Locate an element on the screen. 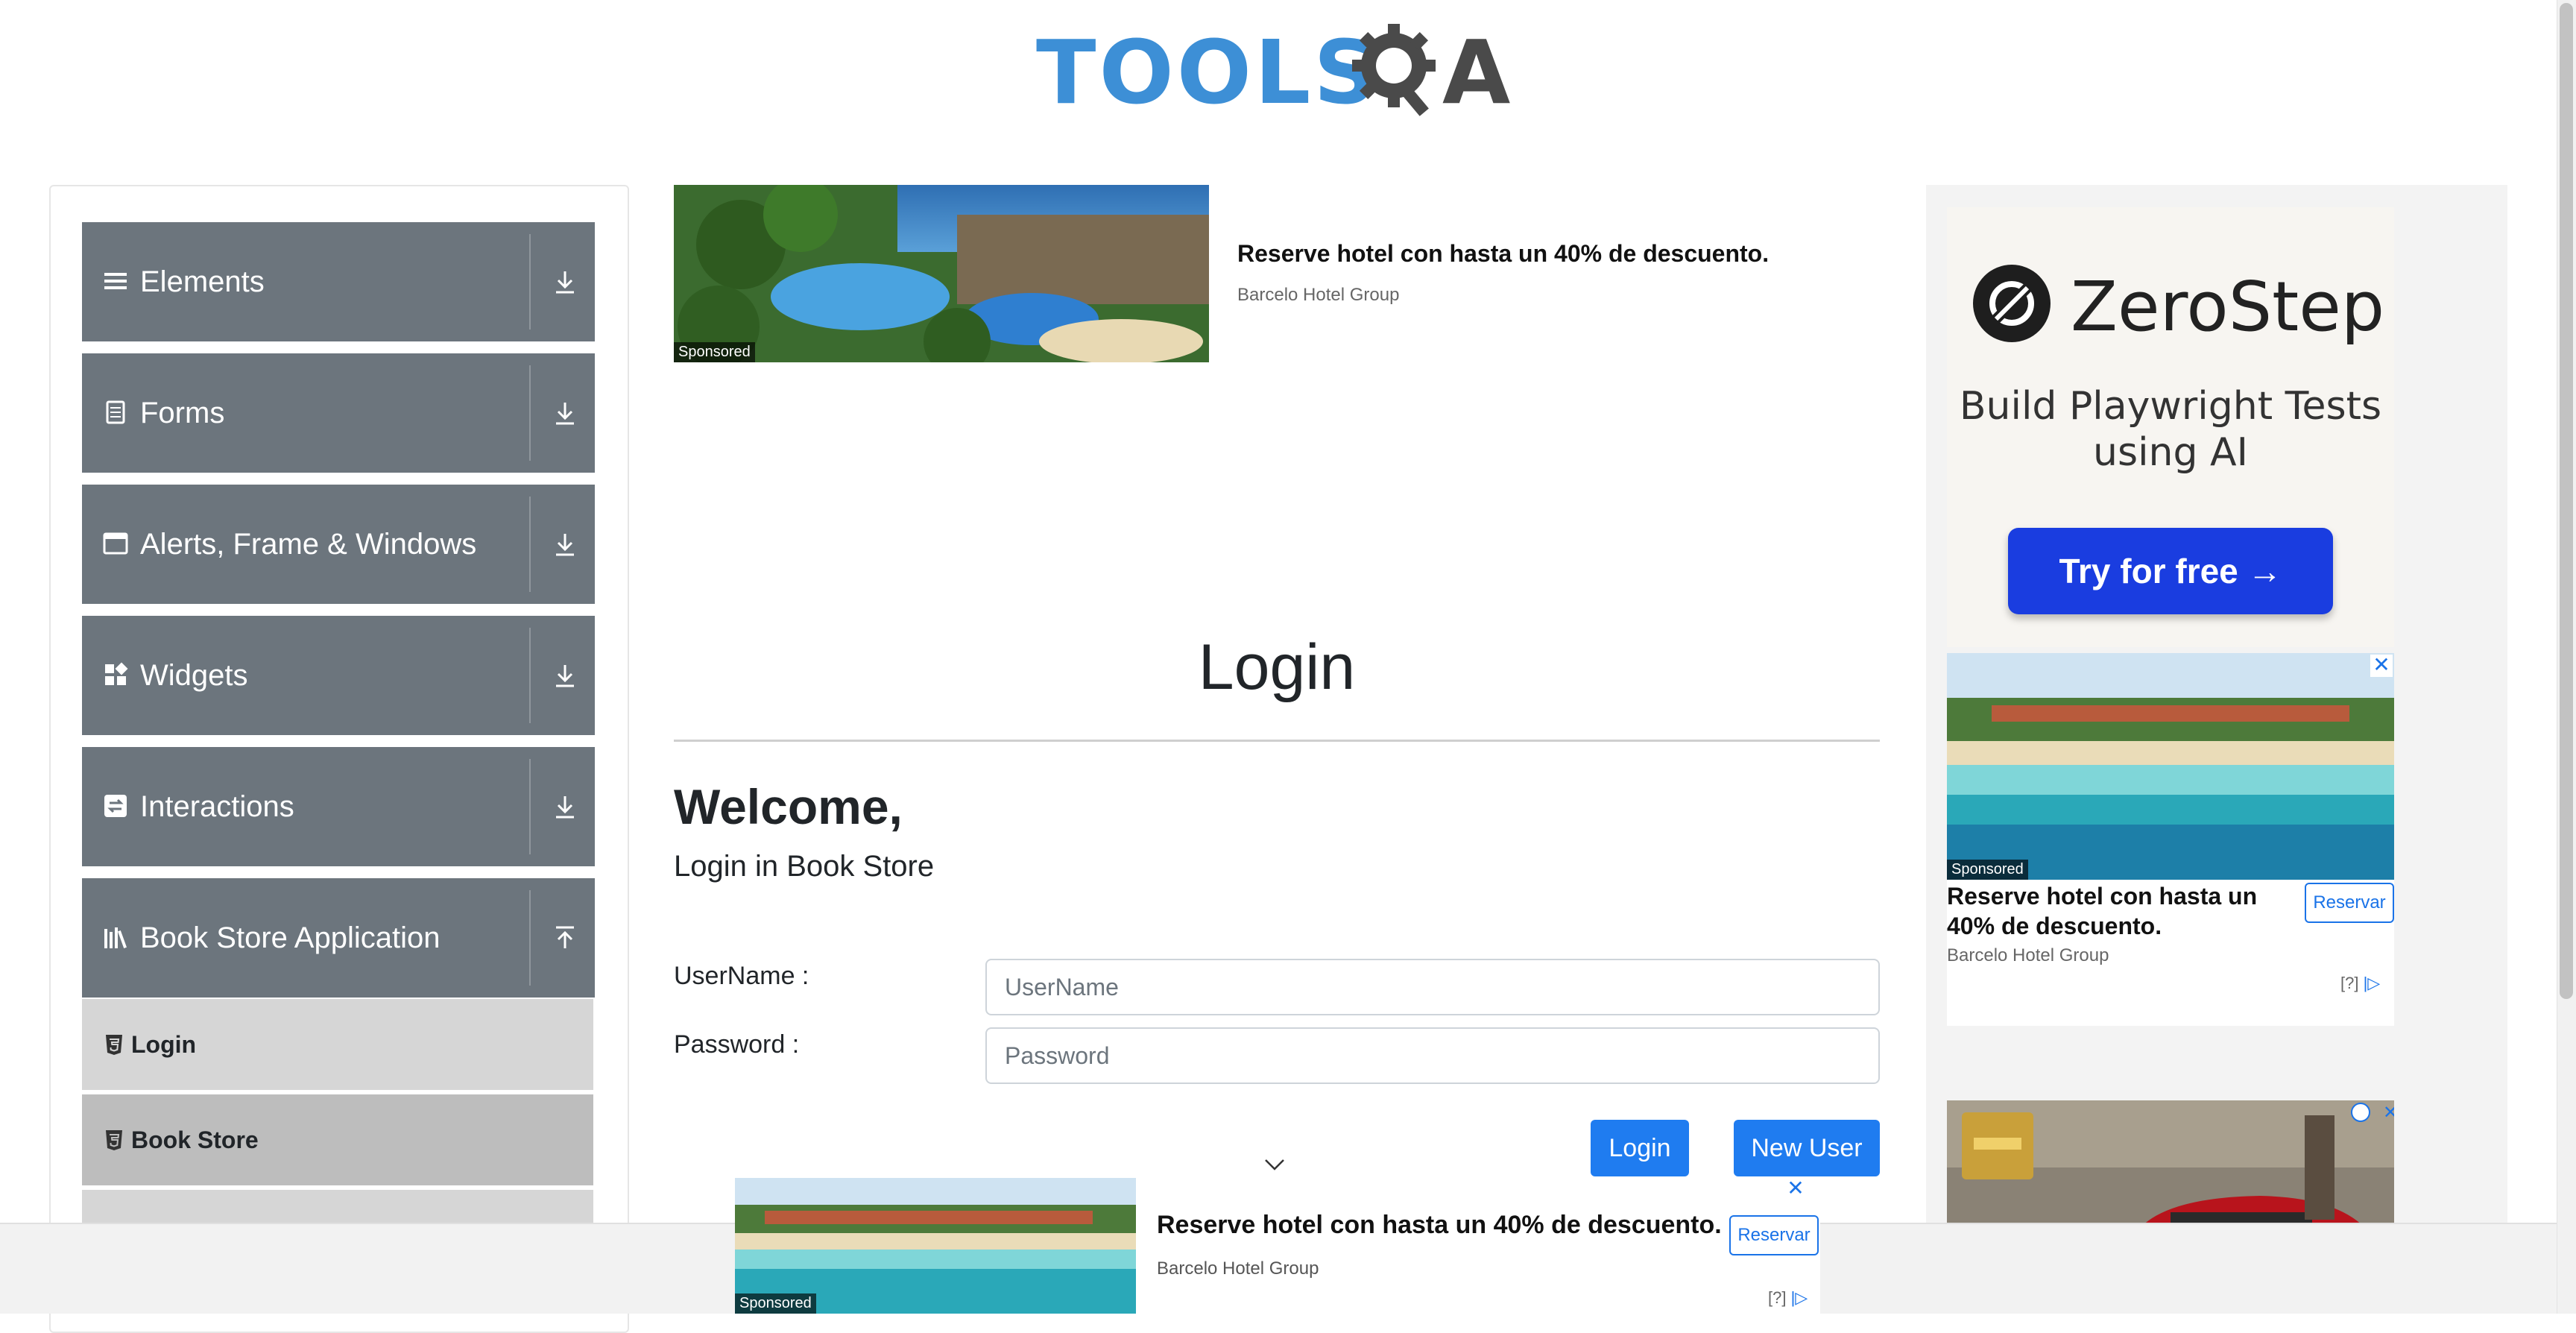 The image size is (2576, 1333). sidebar-group-forms: Forms is located at coordinates (338, 413).